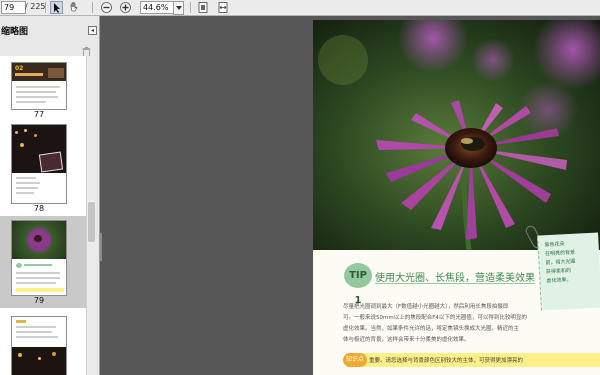  What do you see at coordinates (431, 329) in the screenshot?
I see `body-text: 虚化效果。当然，如果条件允许的话，将定焦镜头换成大光圈、精近的主` at bounding box center [431, 329].